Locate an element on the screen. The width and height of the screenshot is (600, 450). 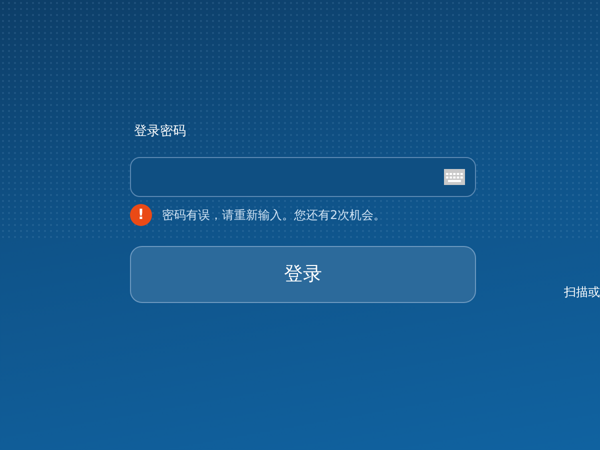
password-label: 登录密码 is located at coordinates (160, 132).